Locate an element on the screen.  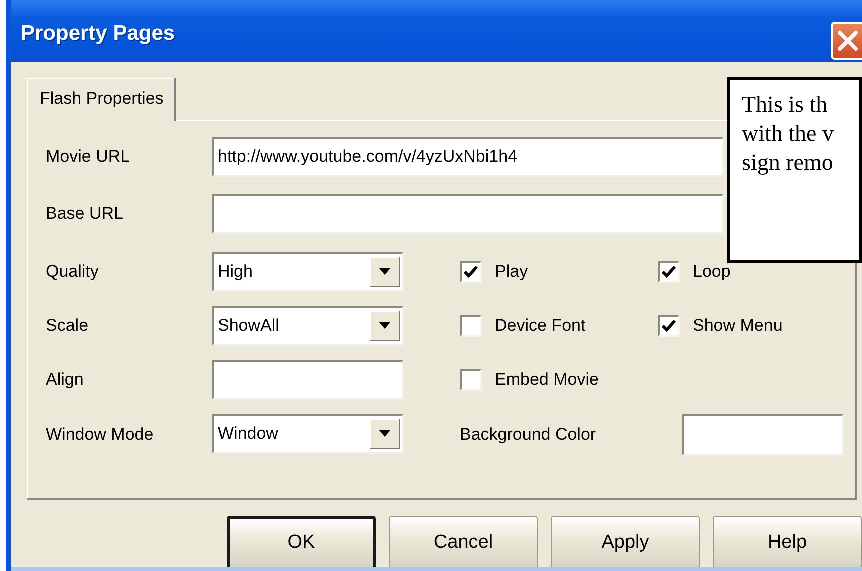
note-text: This is th is located at coordinates (785, 105).